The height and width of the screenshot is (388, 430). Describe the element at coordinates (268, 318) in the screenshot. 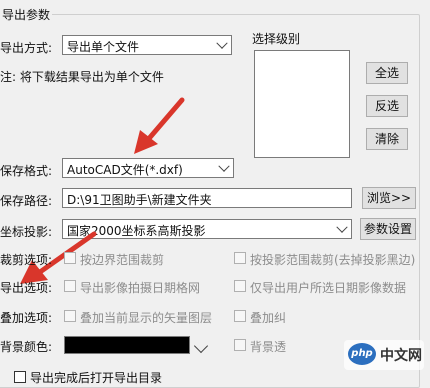

I see `overlay-second-label: 叠加纠` at that location.